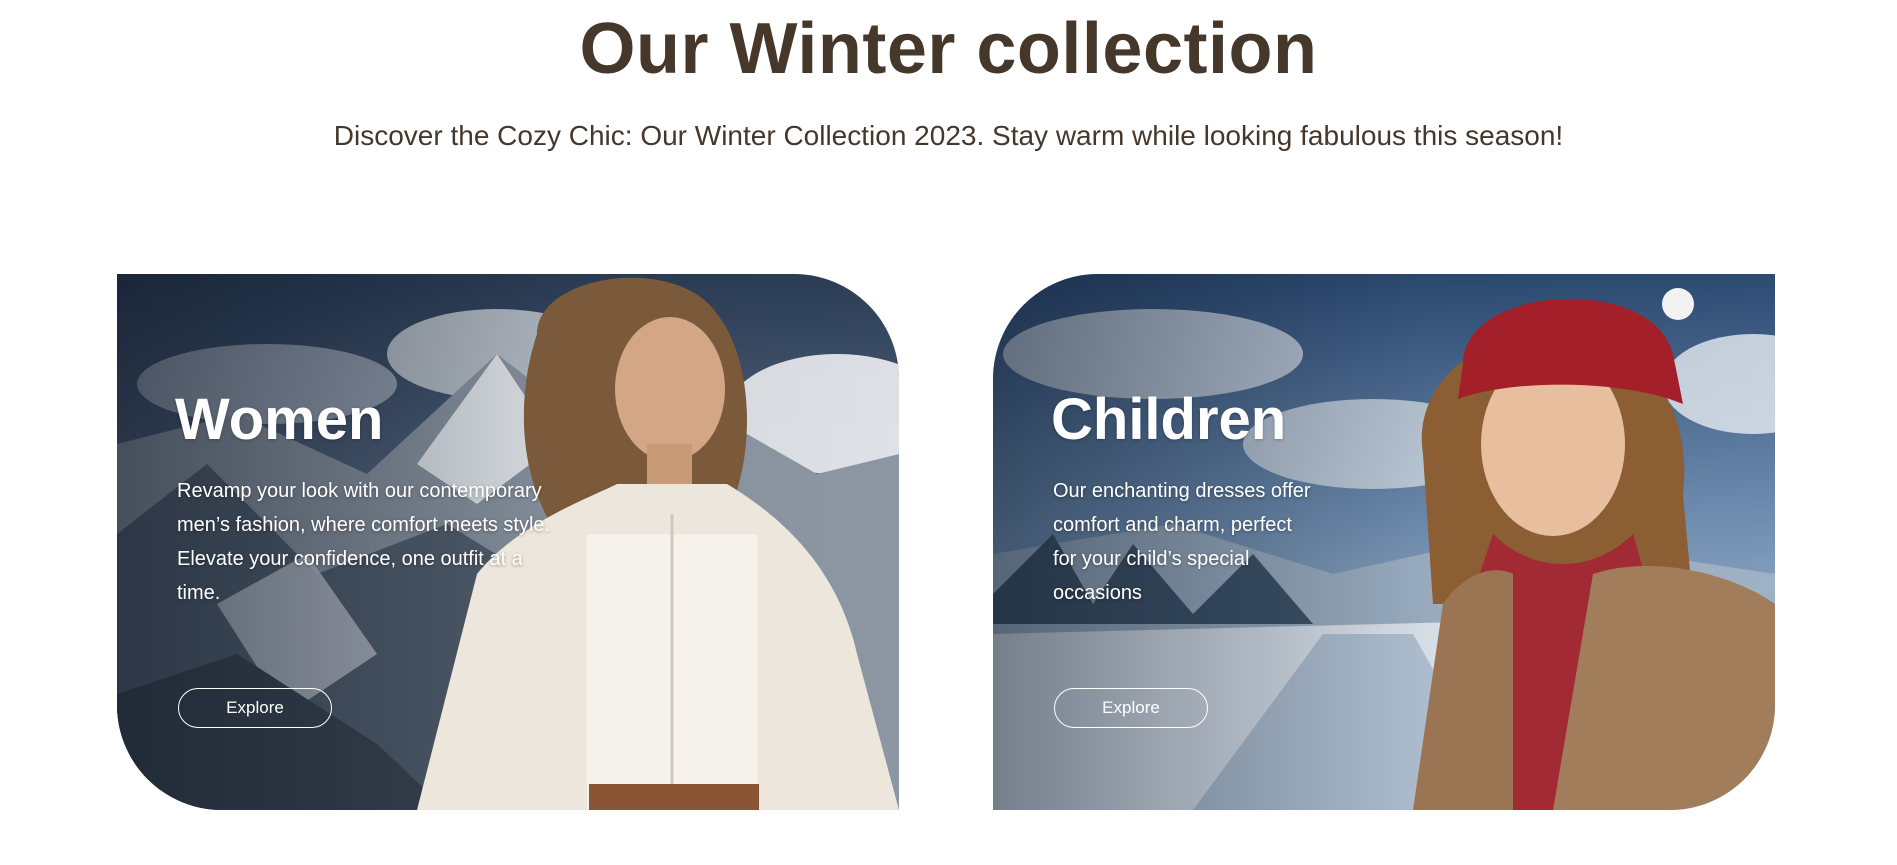 The image size is (1897, 865). I want to click on page-title: Our Winter collection, so click(948, 49).